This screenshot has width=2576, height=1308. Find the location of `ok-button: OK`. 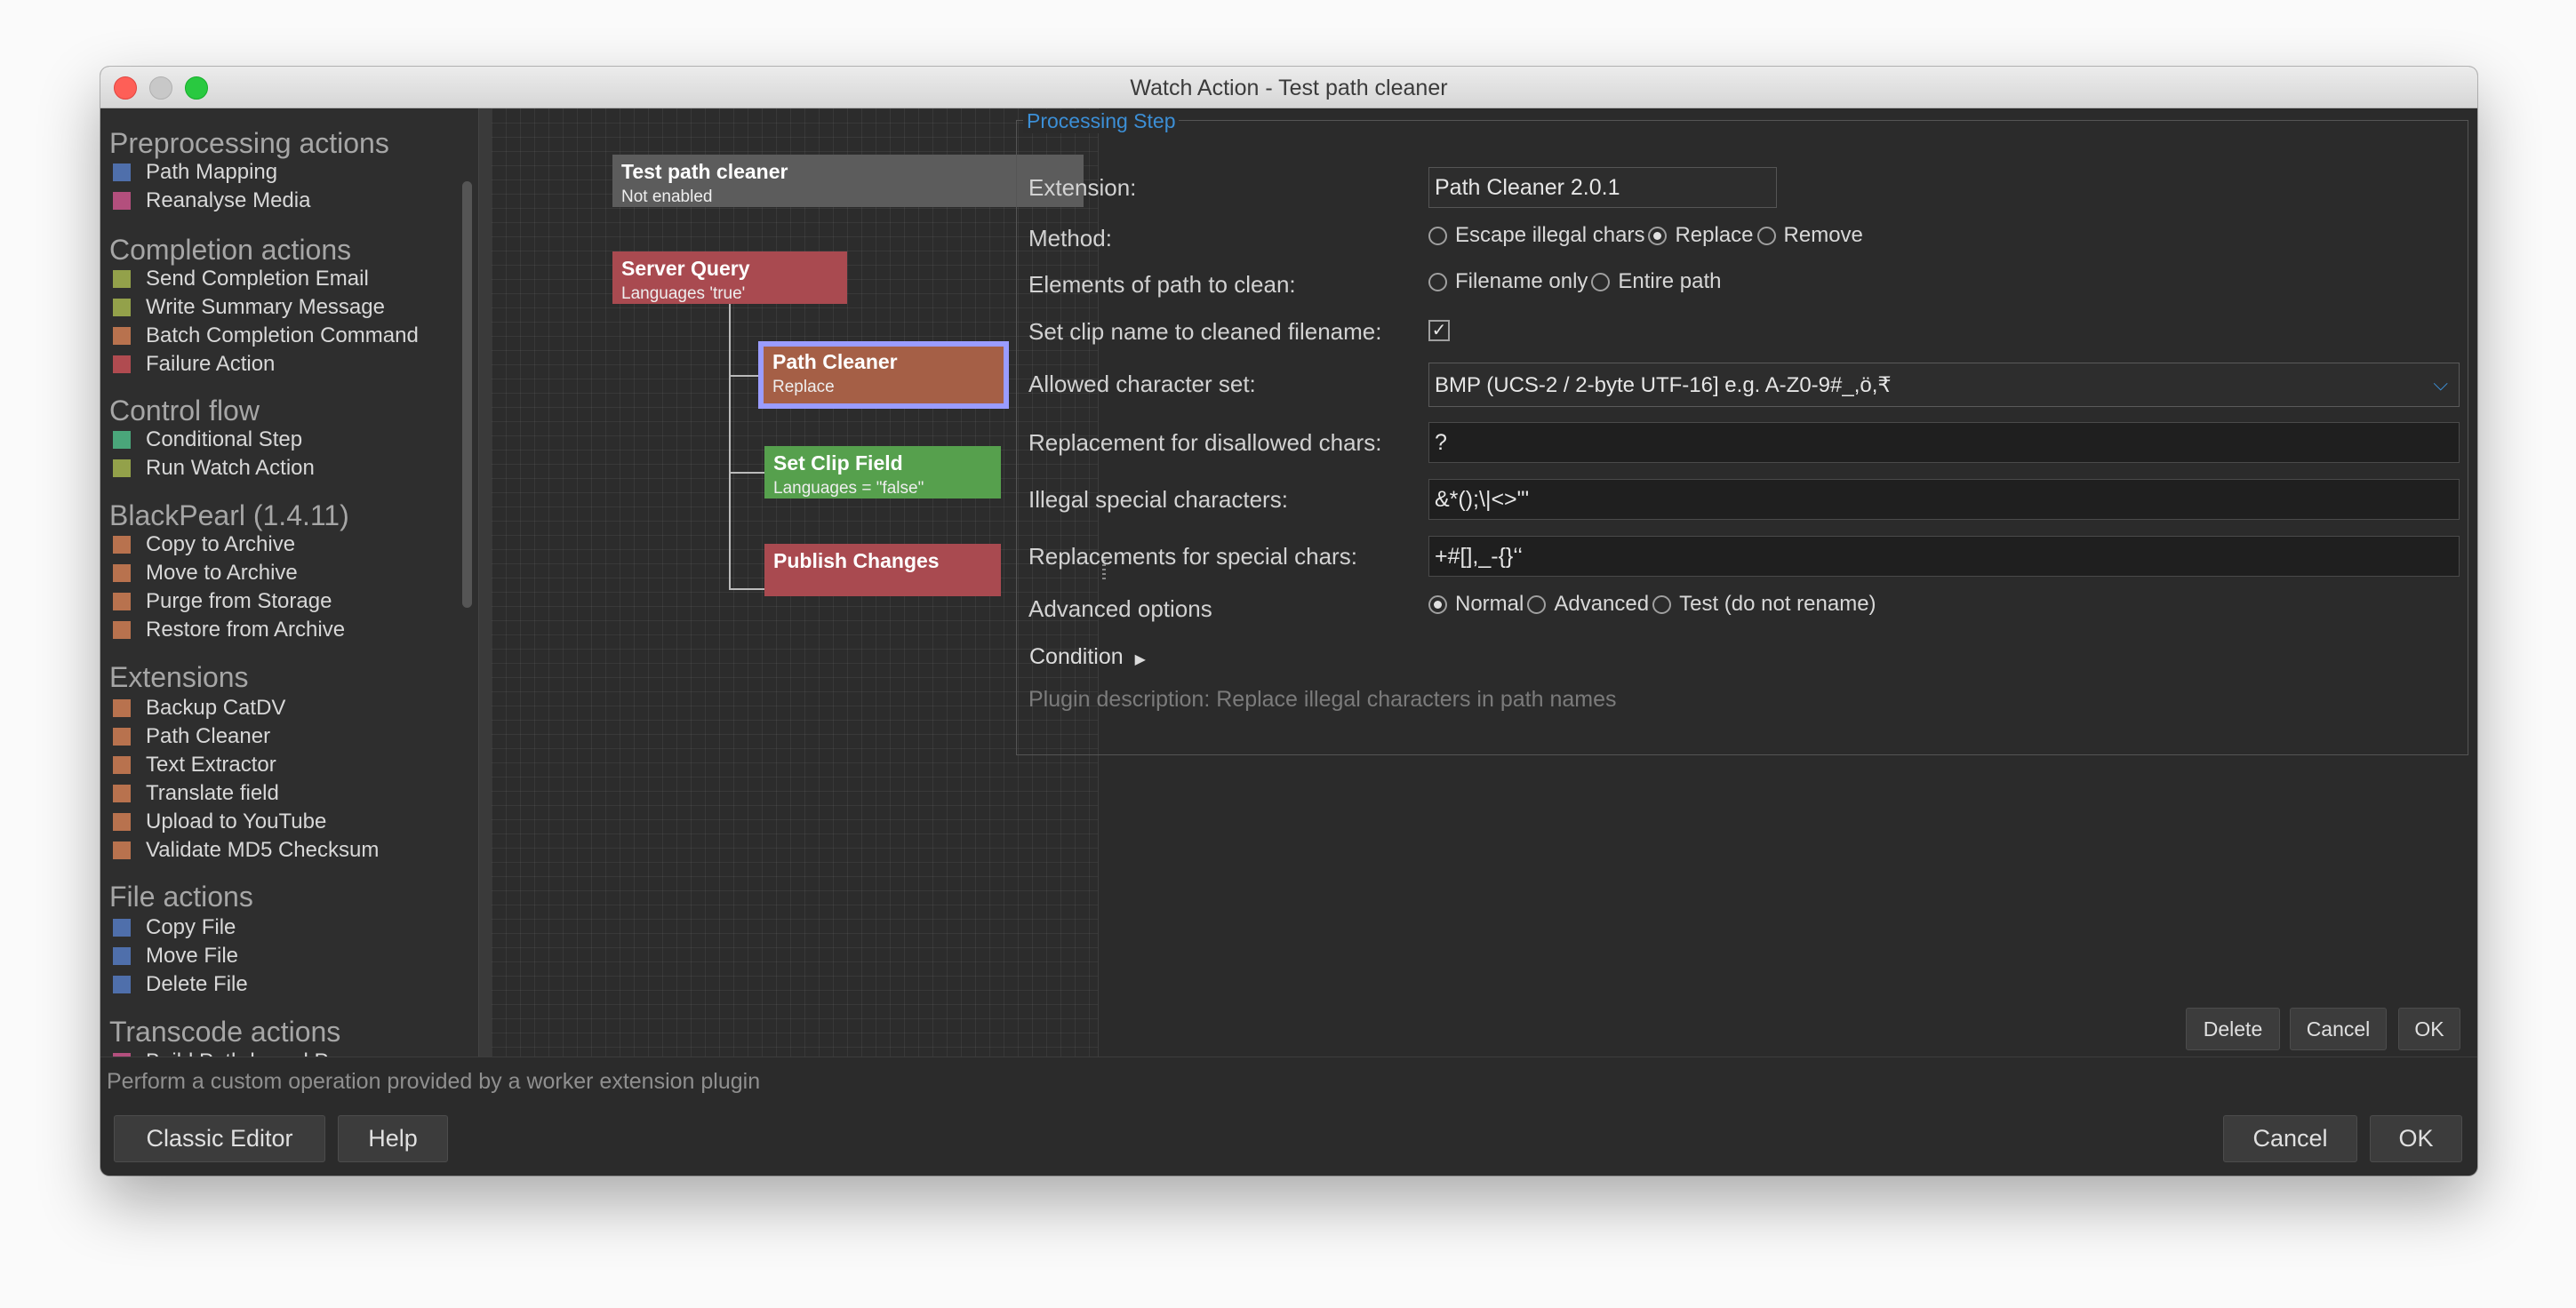

ok-button: OK is located at coordinates (2416, 1138).